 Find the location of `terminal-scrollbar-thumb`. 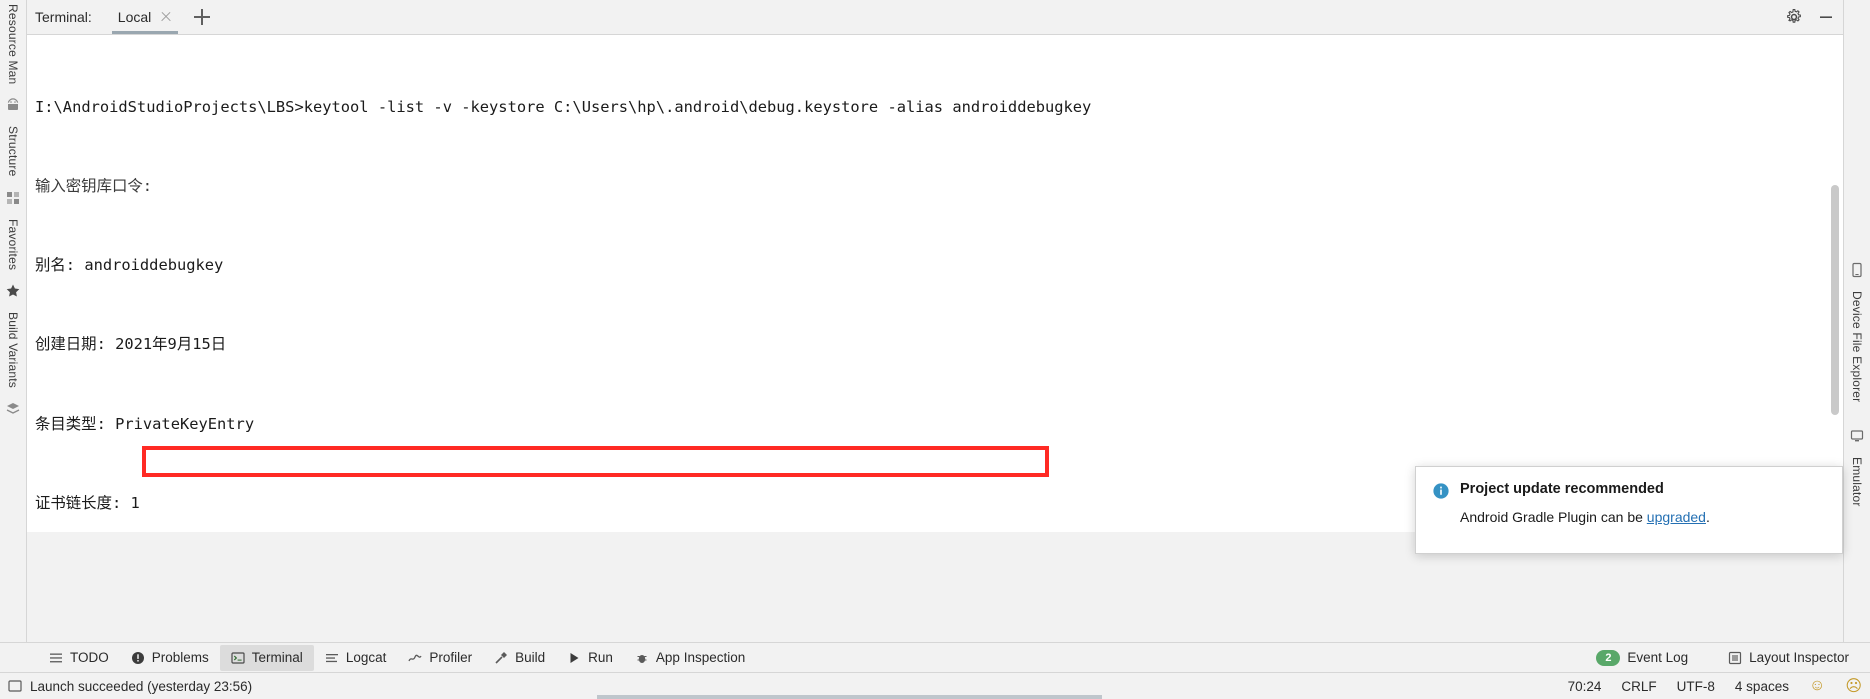

terminal-scrollbar-thumb is located at coordinates (1835, 300).